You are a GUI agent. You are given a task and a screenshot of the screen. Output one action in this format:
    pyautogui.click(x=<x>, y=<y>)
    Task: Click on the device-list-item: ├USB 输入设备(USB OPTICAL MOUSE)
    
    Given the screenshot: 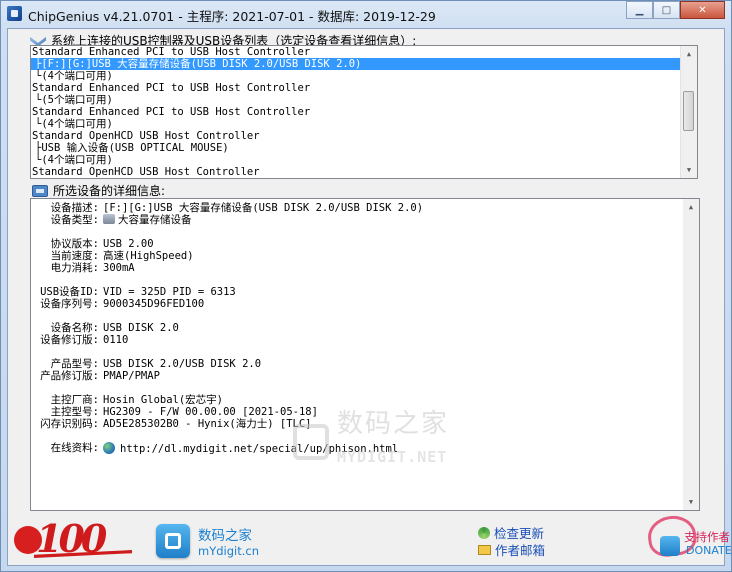 What is the action you would take?
    pyautogui.click(x=364, y=148)
    